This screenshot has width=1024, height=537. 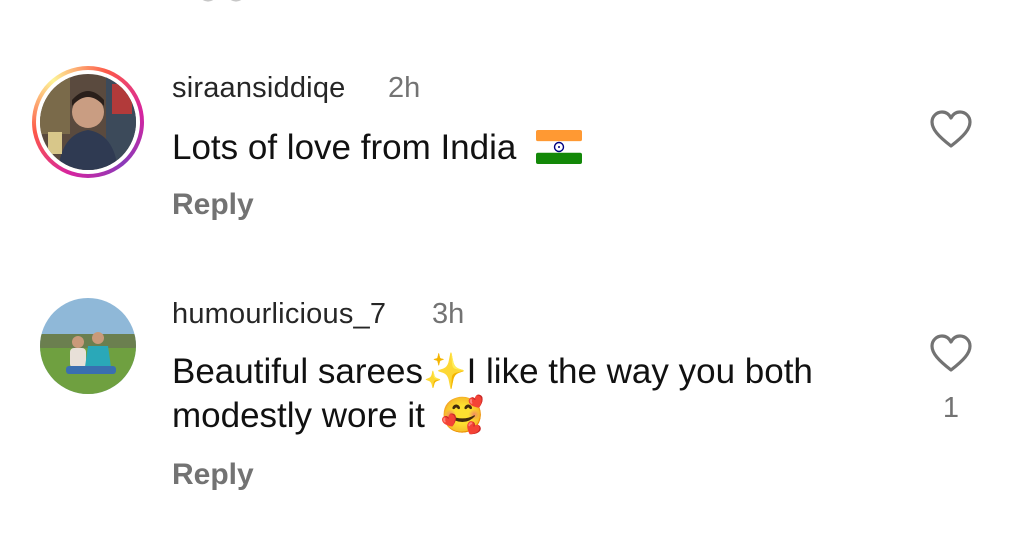 I want to click on comment-timestamp: 3h, so click(x=448, y=314).